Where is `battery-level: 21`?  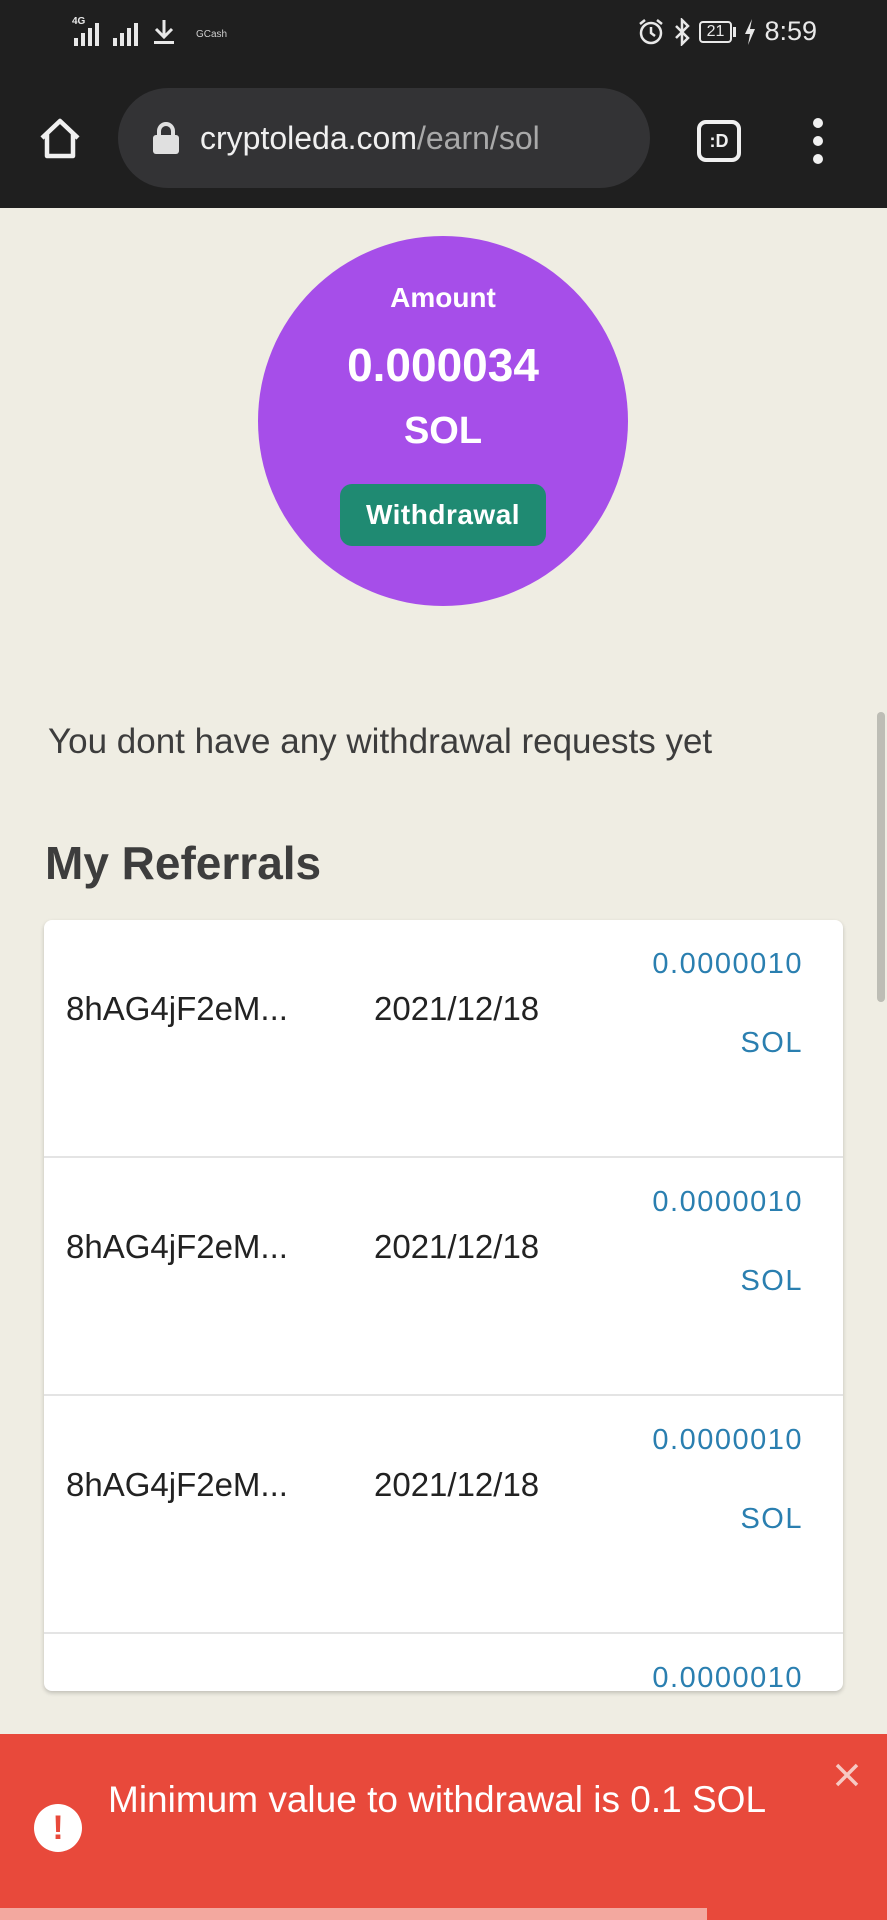 battery-level: 21 is located at coordinates (715, 31).